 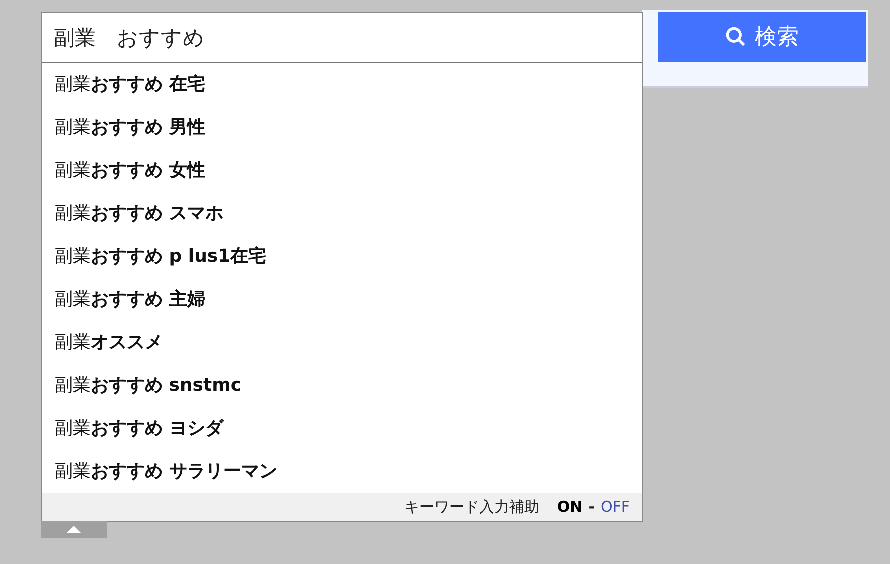 What do you see at coordinates (472, 507) in the screenshot?
I see `assist-label: キーワード入力補助` at bounding box center [472, 507].